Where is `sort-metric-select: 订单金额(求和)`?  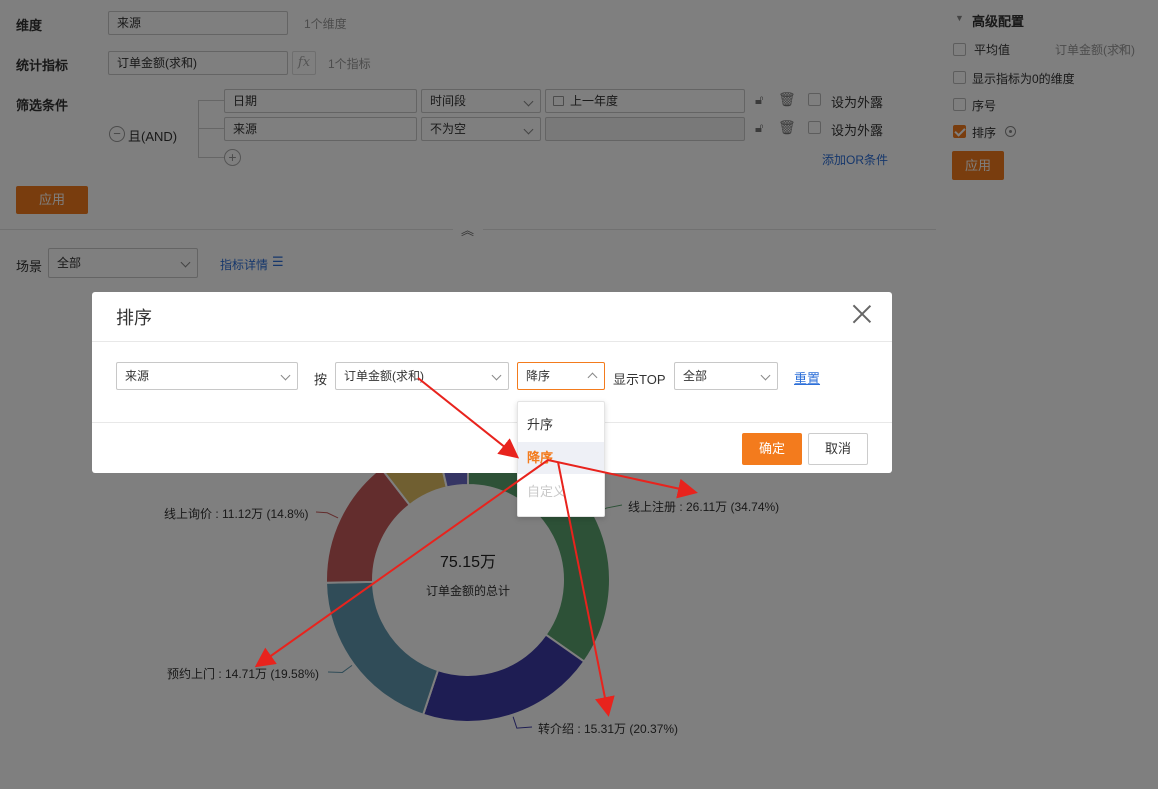
sort-metric-select: 订单金额(求和) is located at coordinates (422, 376).